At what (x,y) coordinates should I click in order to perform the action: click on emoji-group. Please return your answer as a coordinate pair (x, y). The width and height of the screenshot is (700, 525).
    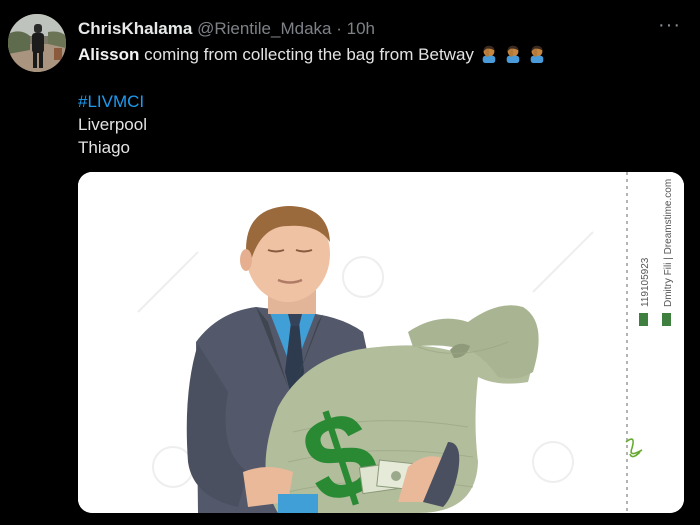
    Looking at the image, I should click on (510, 54).